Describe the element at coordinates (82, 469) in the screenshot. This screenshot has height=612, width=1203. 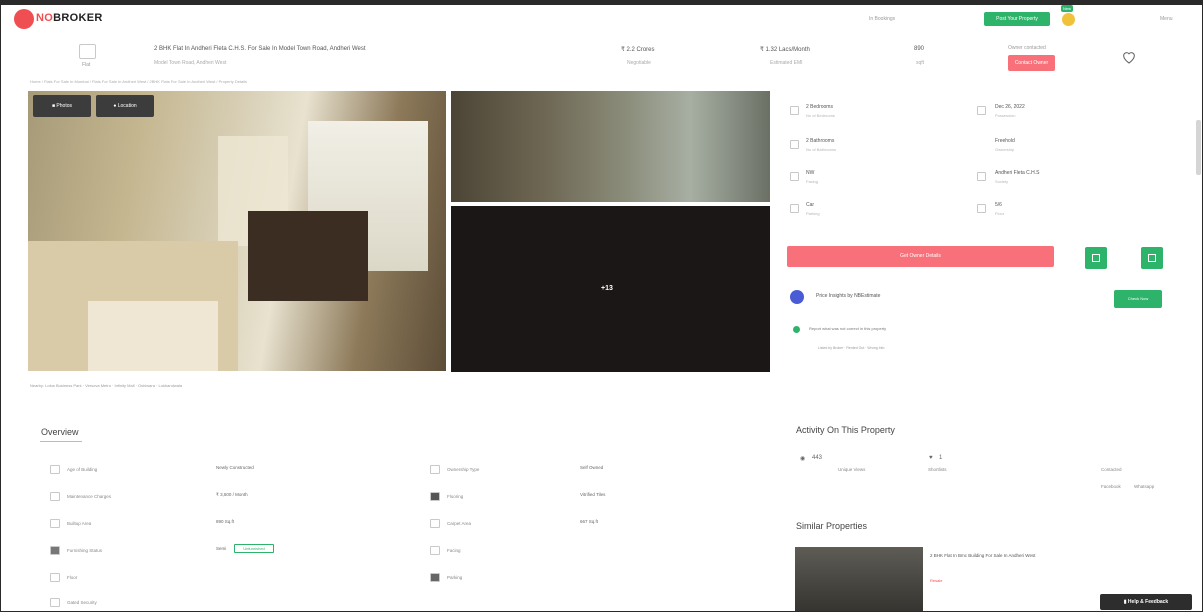
I see `overview-label: Age of Building` at that location.